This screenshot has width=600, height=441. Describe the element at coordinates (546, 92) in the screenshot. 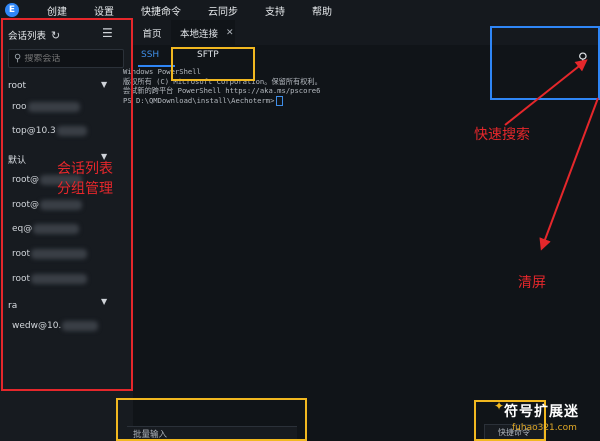

I see `arrow-to-search` at that location.